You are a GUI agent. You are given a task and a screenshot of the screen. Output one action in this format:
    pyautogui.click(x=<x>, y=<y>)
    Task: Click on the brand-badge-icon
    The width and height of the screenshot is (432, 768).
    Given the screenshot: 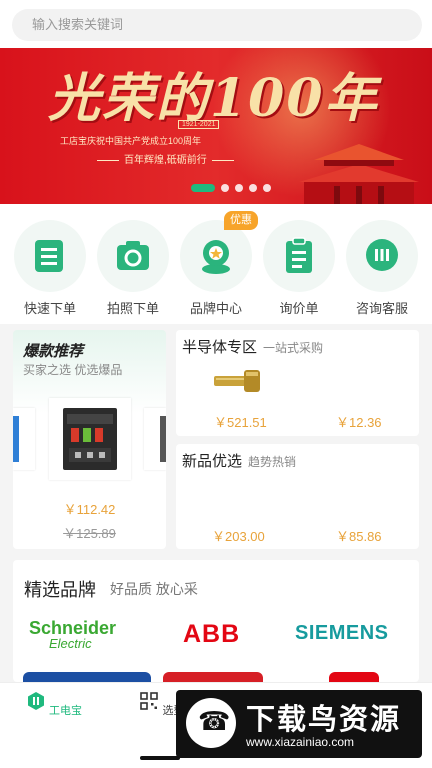 What is the action you would take?
    pyautogui.click(x=216, y=257)
    